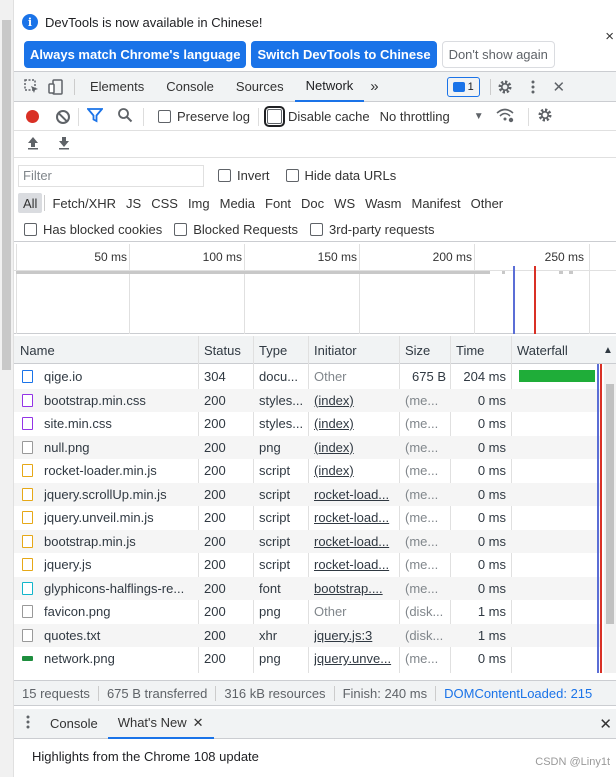 The image size is (616, 777). I want to click on search-icon, so click(125, 116).